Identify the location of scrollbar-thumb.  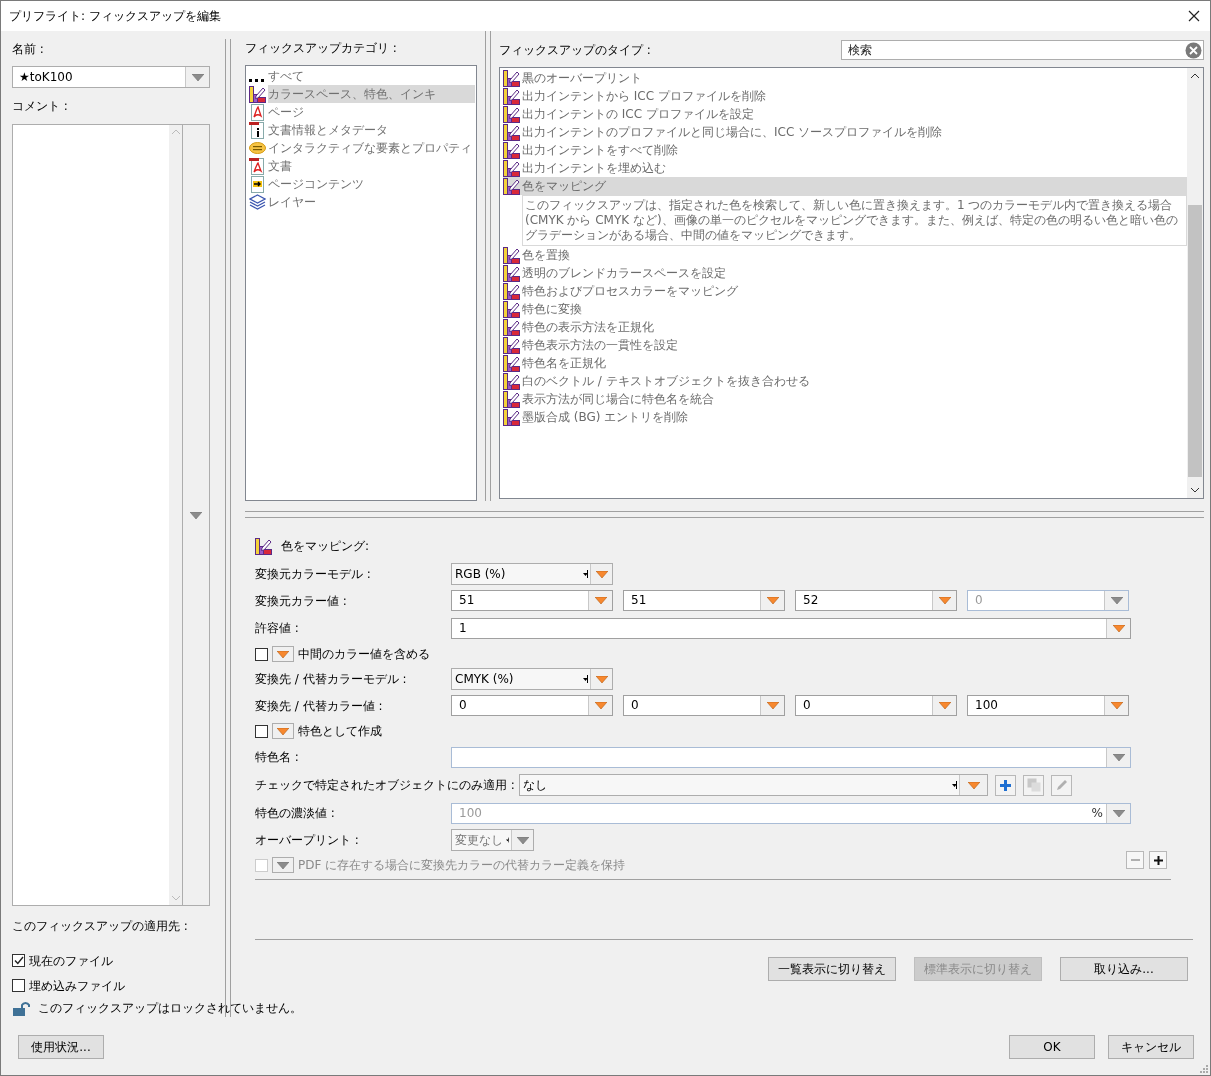
(1195, 341).